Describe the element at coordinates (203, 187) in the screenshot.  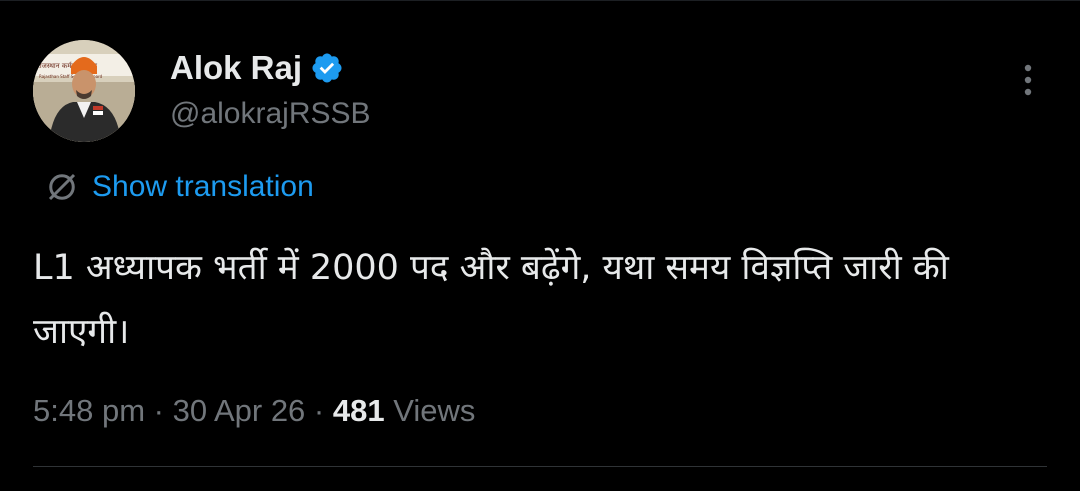
I see `show-translation-label: Show translation` at that location.